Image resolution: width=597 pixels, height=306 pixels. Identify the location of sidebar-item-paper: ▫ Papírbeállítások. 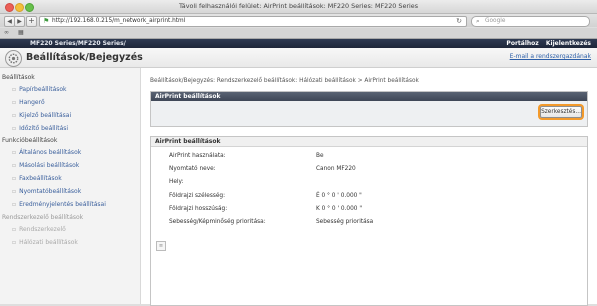
(39, 89).